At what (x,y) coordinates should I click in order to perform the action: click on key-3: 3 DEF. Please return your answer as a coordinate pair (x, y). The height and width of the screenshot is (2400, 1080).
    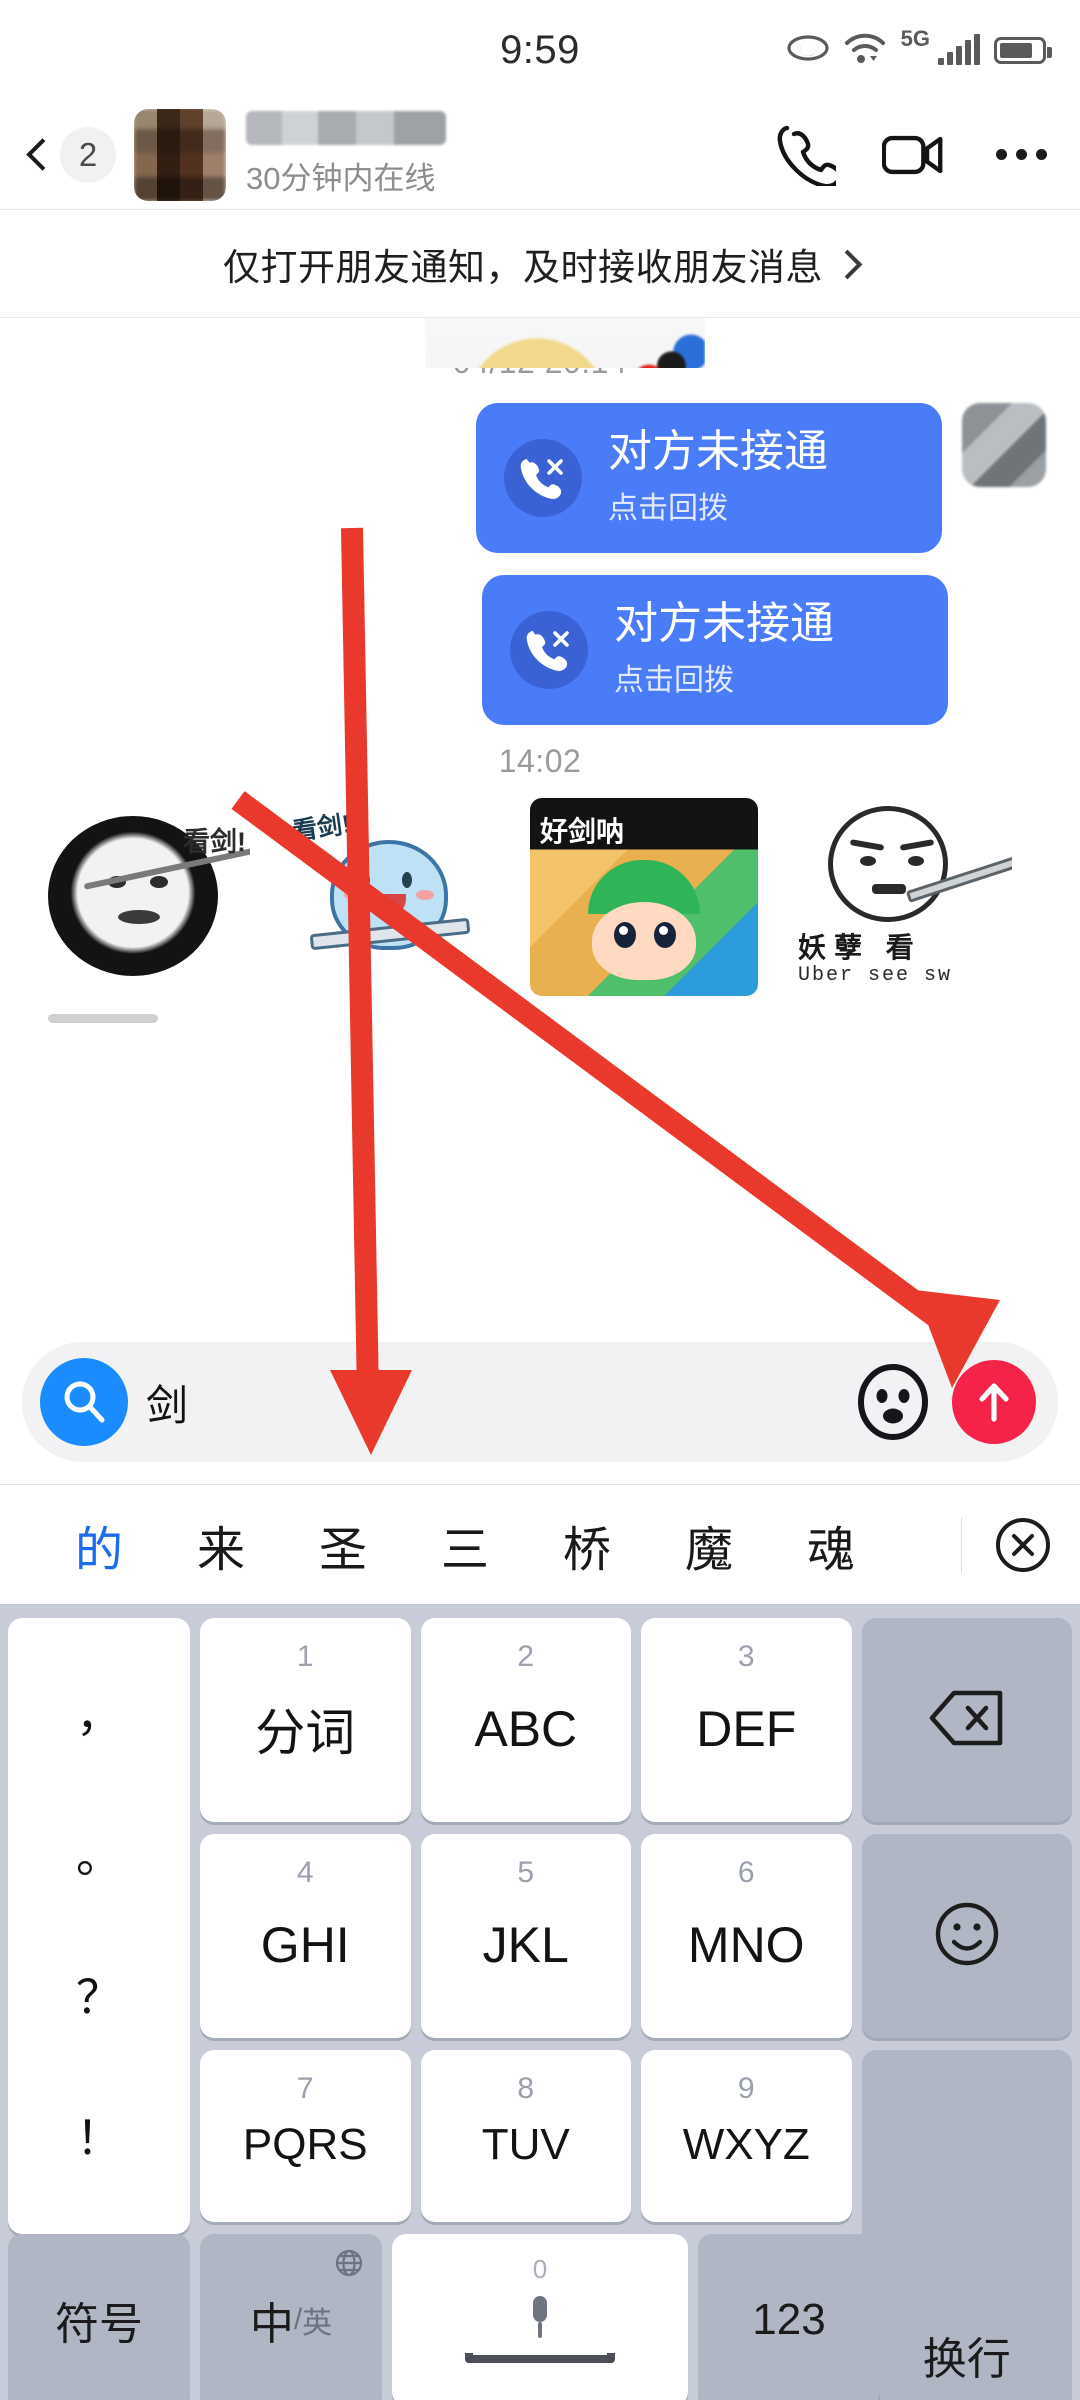
    Looking at the image, I should click on (746, 1720).